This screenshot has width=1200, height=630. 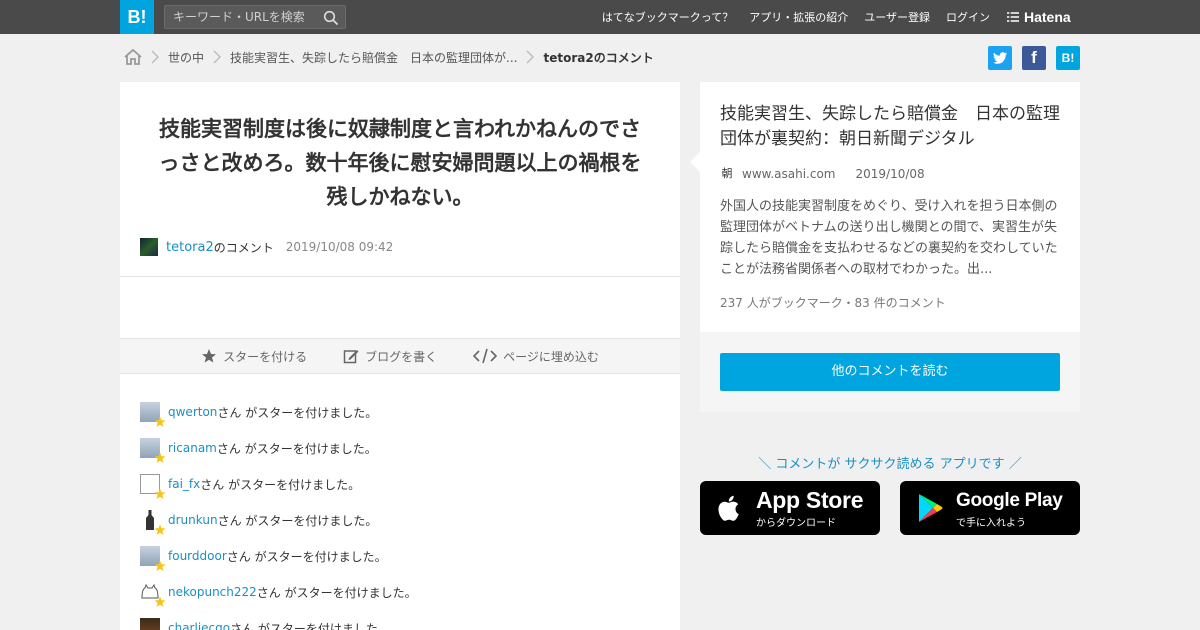 What do you see at coordinates (890, 174) in the screenshot?
I see `entry-date: 2019/10/08` at bounding box center [890, 174].